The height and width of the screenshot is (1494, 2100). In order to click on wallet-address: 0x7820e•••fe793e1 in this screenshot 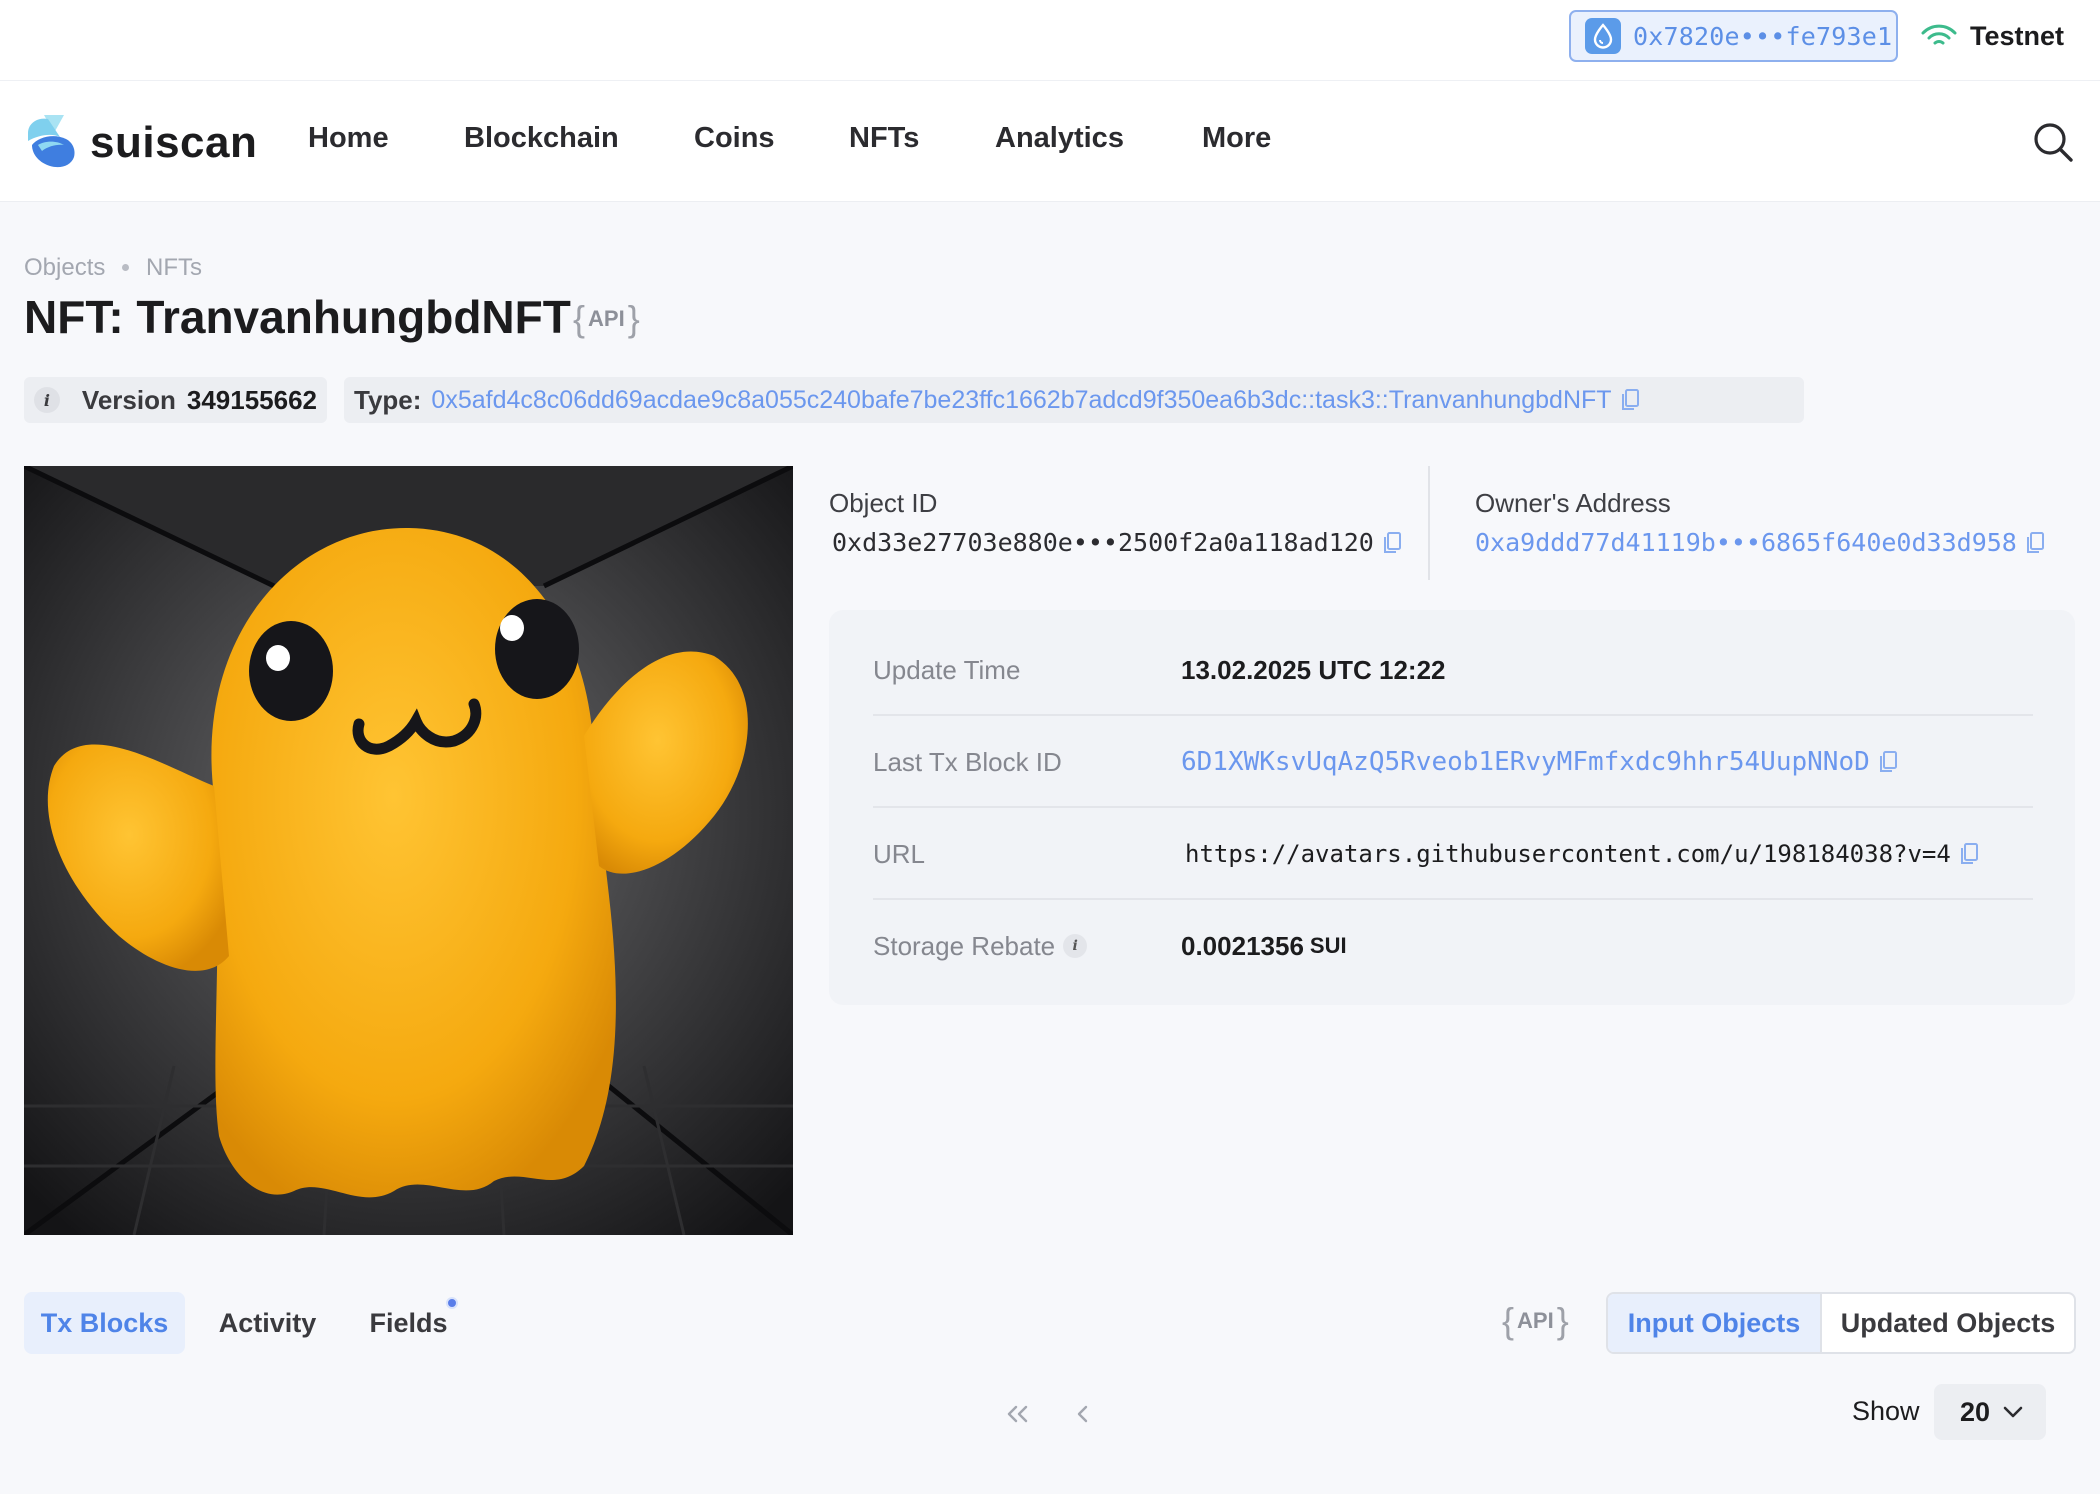, I will do `click(1763, 36)`.